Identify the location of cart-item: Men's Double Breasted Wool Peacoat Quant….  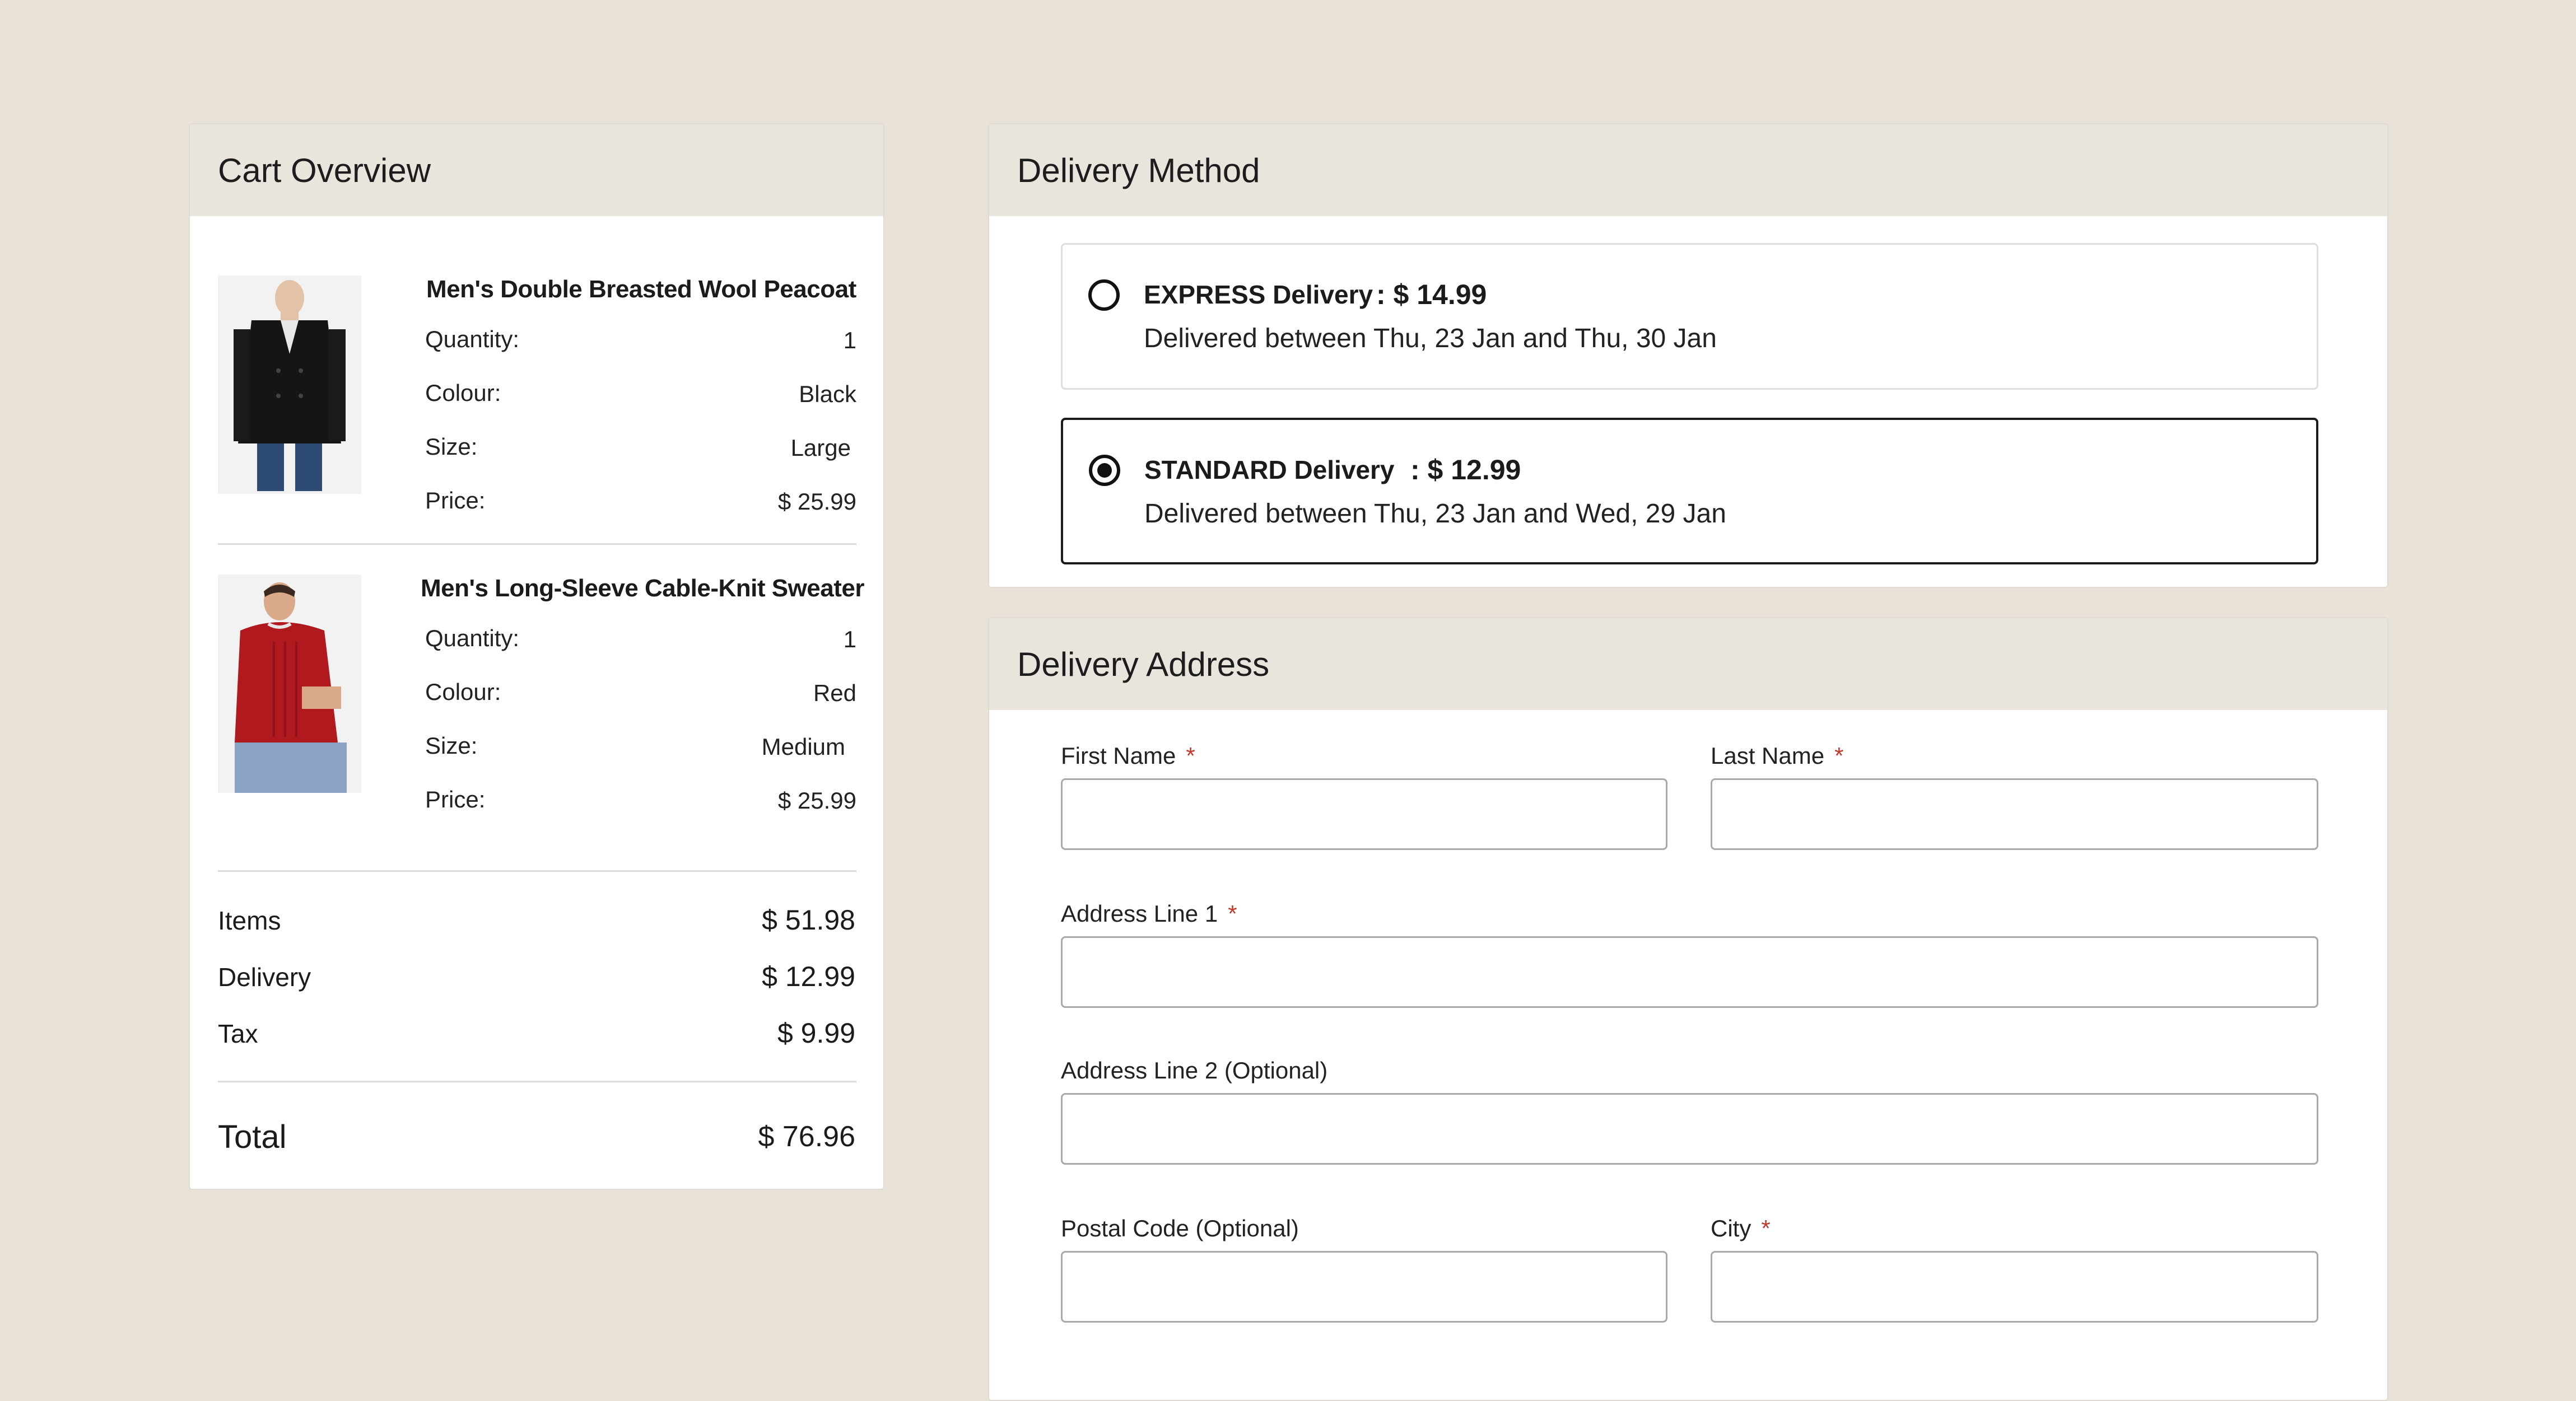
(537, 395).